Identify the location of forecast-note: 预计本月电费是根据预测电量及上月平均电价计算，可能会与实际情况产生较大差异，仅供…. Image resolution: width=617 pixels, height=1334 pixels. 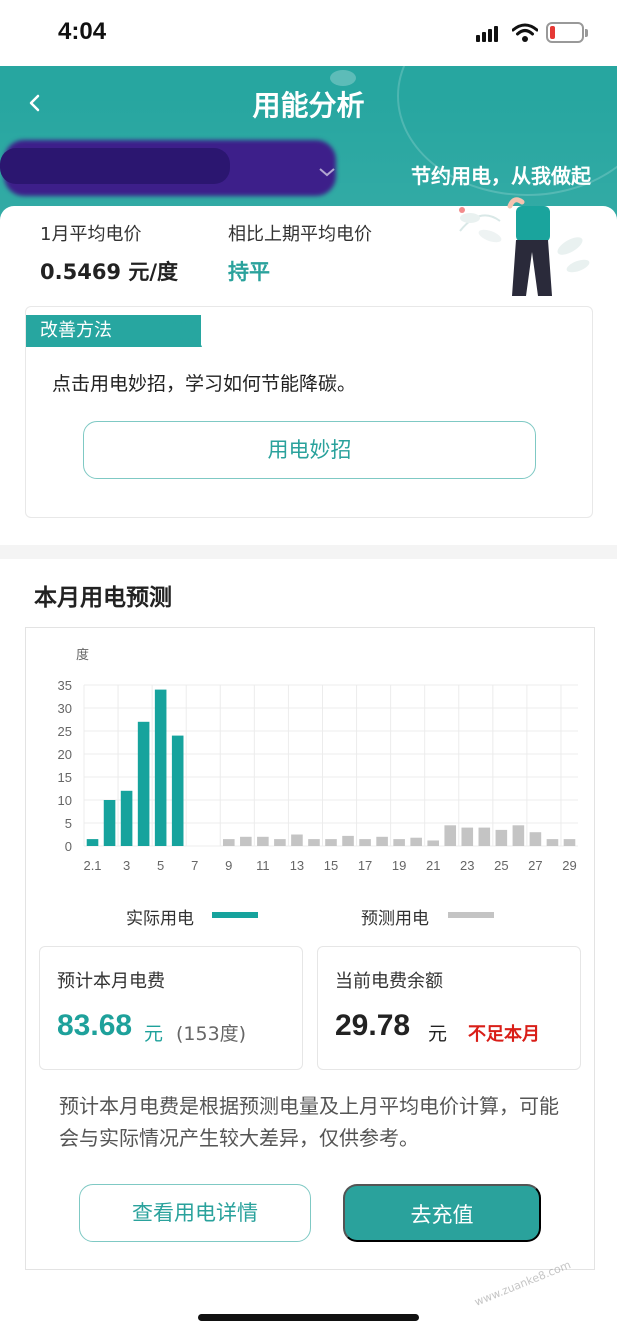
(309, 1122).